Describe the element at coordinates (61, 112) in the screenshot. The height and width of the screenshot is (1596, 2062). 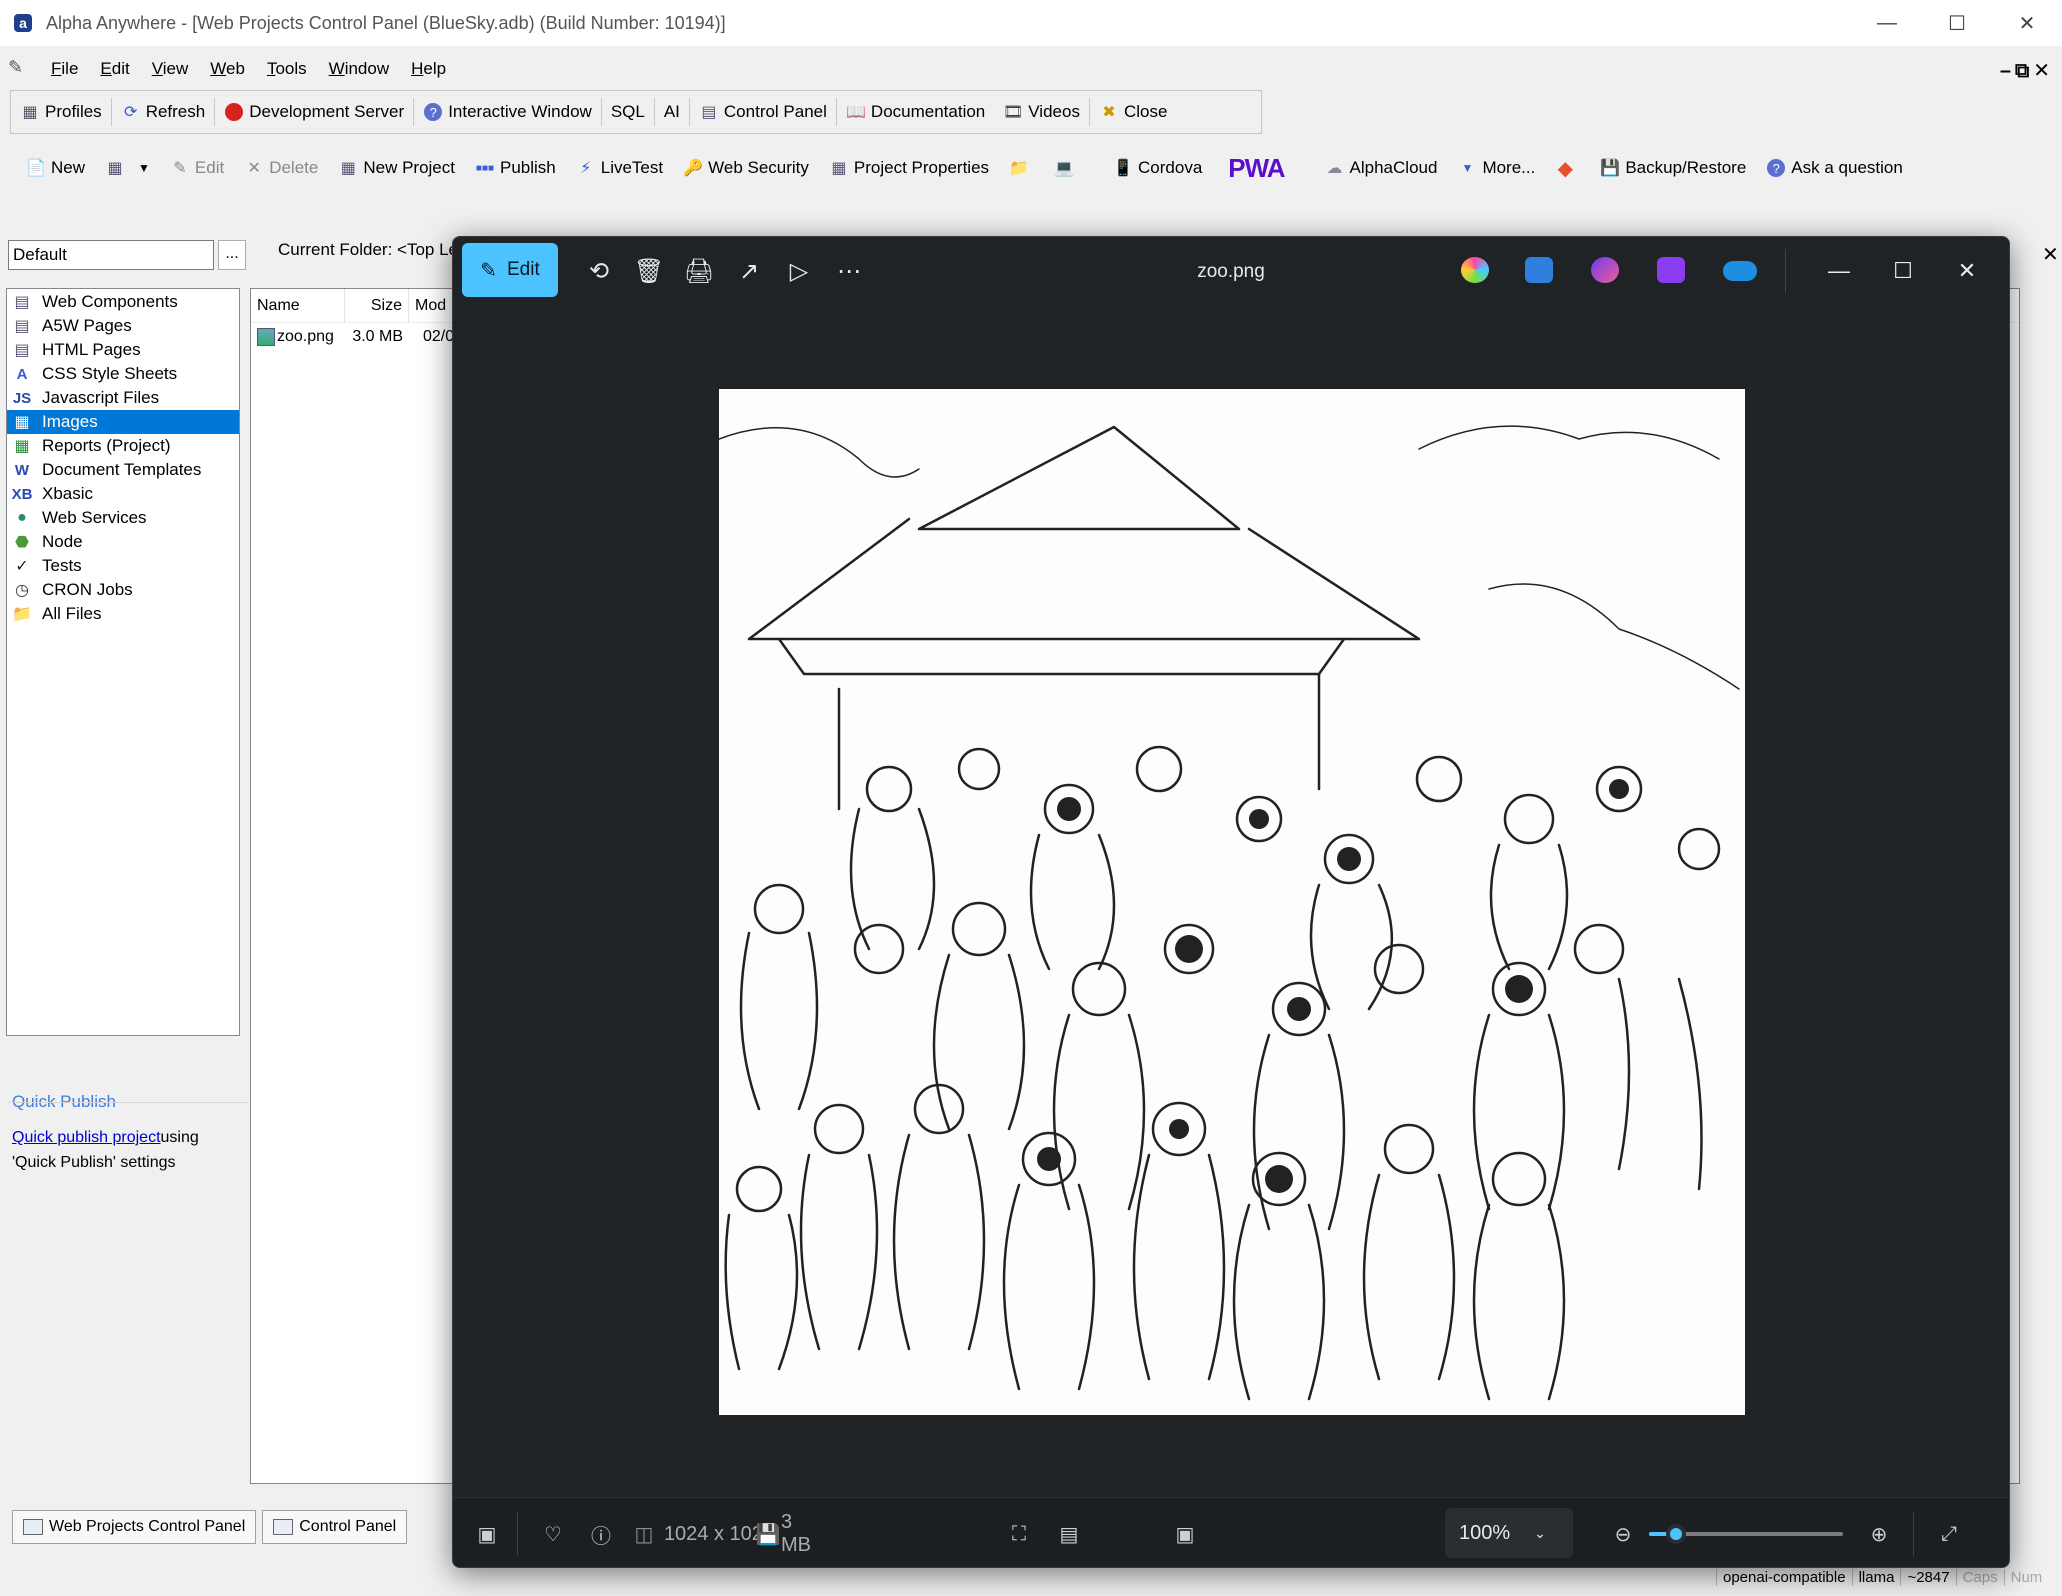
I see `profiles-button: ▦ Profiles` at that location.